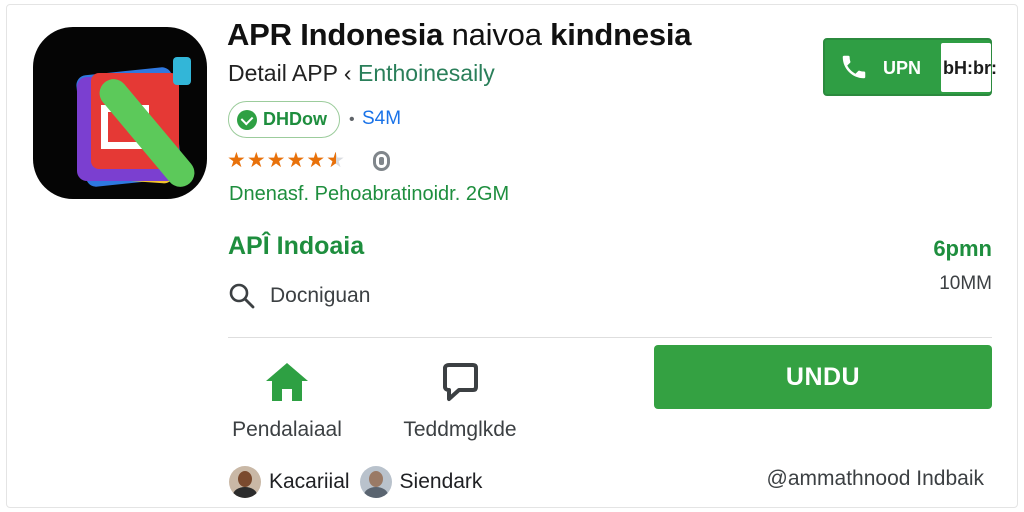  Describe the element at coordinates (309, 482) in the screenshot. I see `person-name: Kacariial` at that location.